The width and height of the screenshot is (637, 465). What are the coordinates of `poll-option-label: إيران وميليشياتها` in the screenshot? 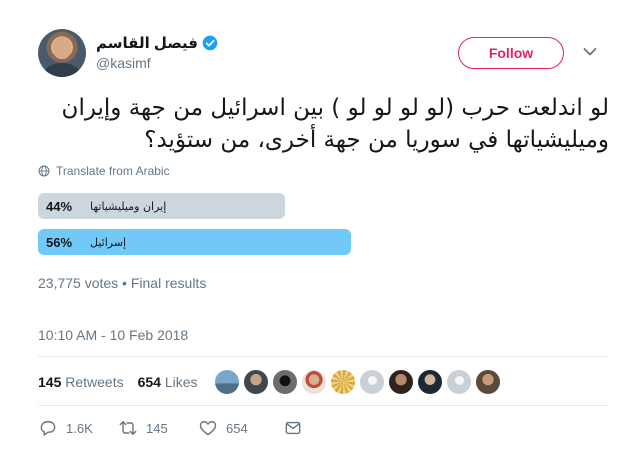 It's located at (128, 206).